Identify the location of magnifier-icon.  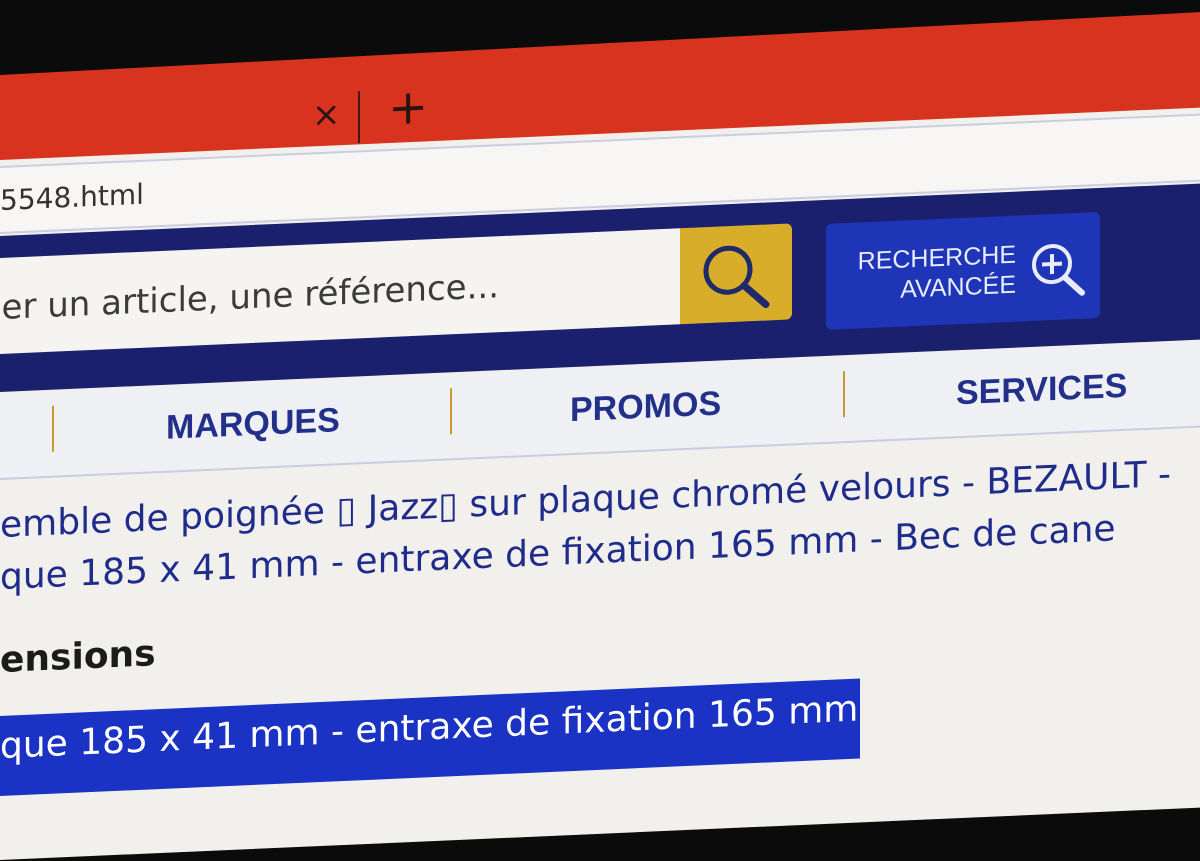
(736, 277).